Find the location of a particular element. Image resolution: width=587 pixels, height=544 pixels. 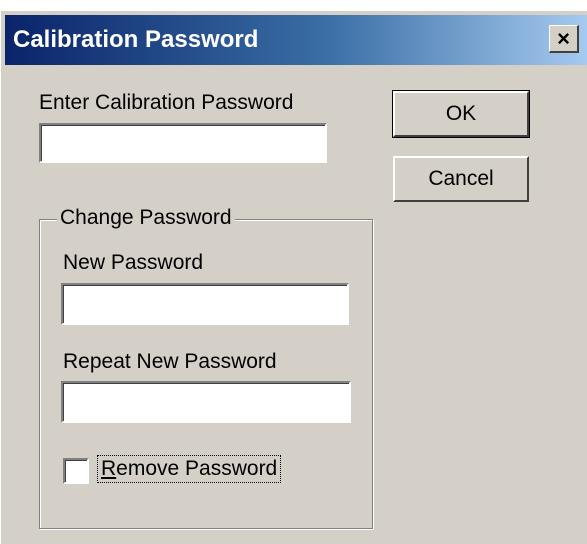

password-label: Enter Calibration Password is located at coordinates (166, 102).